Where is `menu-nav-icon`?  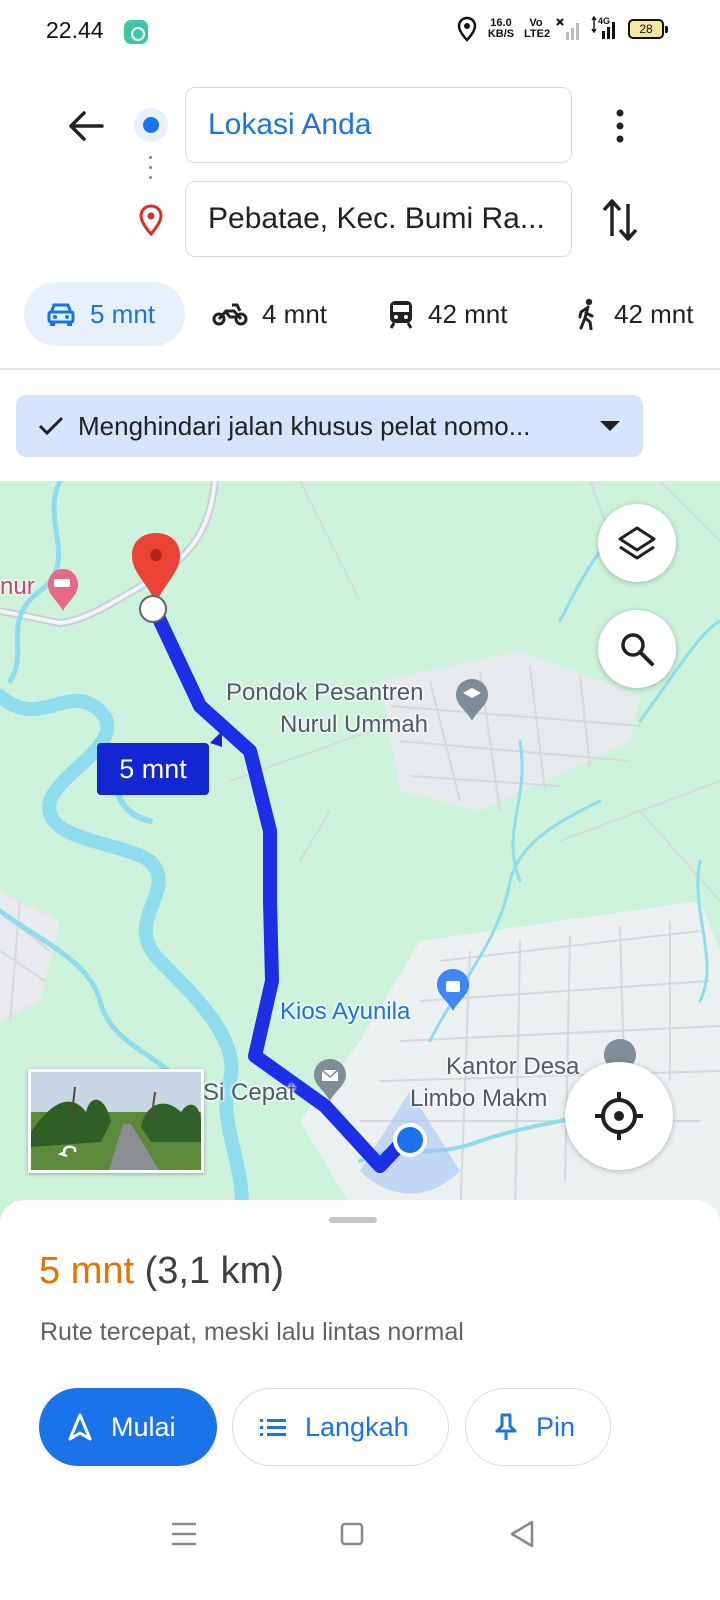
menu-nav-icon is located at coordinates (184, 1534).